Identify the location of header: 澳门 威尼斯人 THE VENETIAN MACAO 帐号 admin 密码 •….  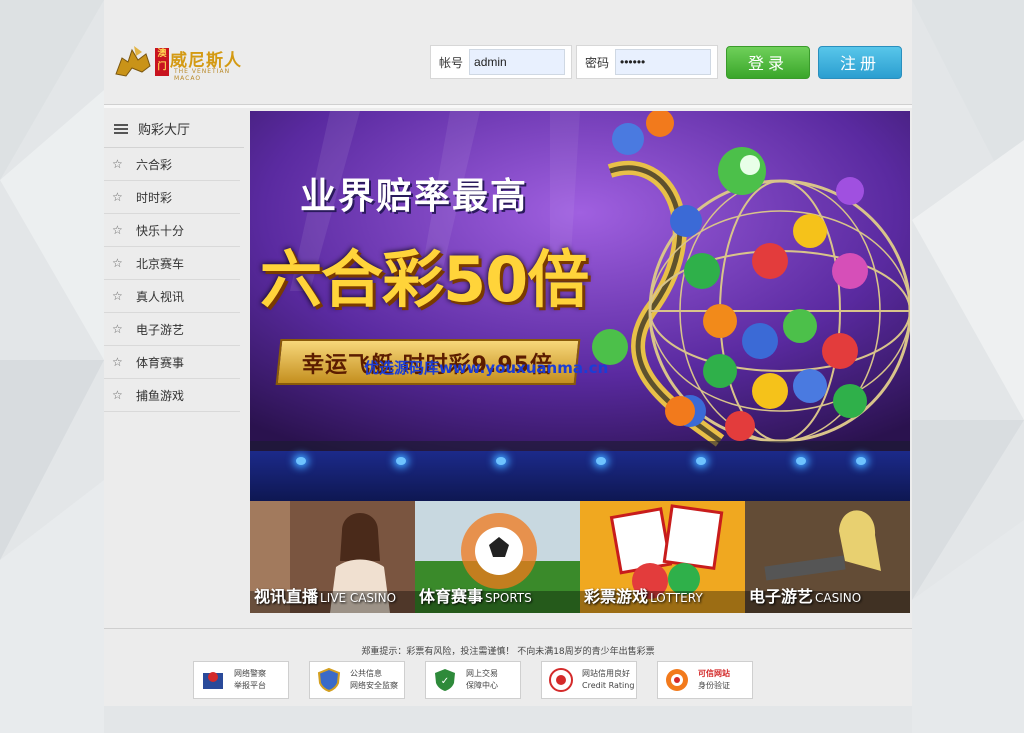
(508, 52).